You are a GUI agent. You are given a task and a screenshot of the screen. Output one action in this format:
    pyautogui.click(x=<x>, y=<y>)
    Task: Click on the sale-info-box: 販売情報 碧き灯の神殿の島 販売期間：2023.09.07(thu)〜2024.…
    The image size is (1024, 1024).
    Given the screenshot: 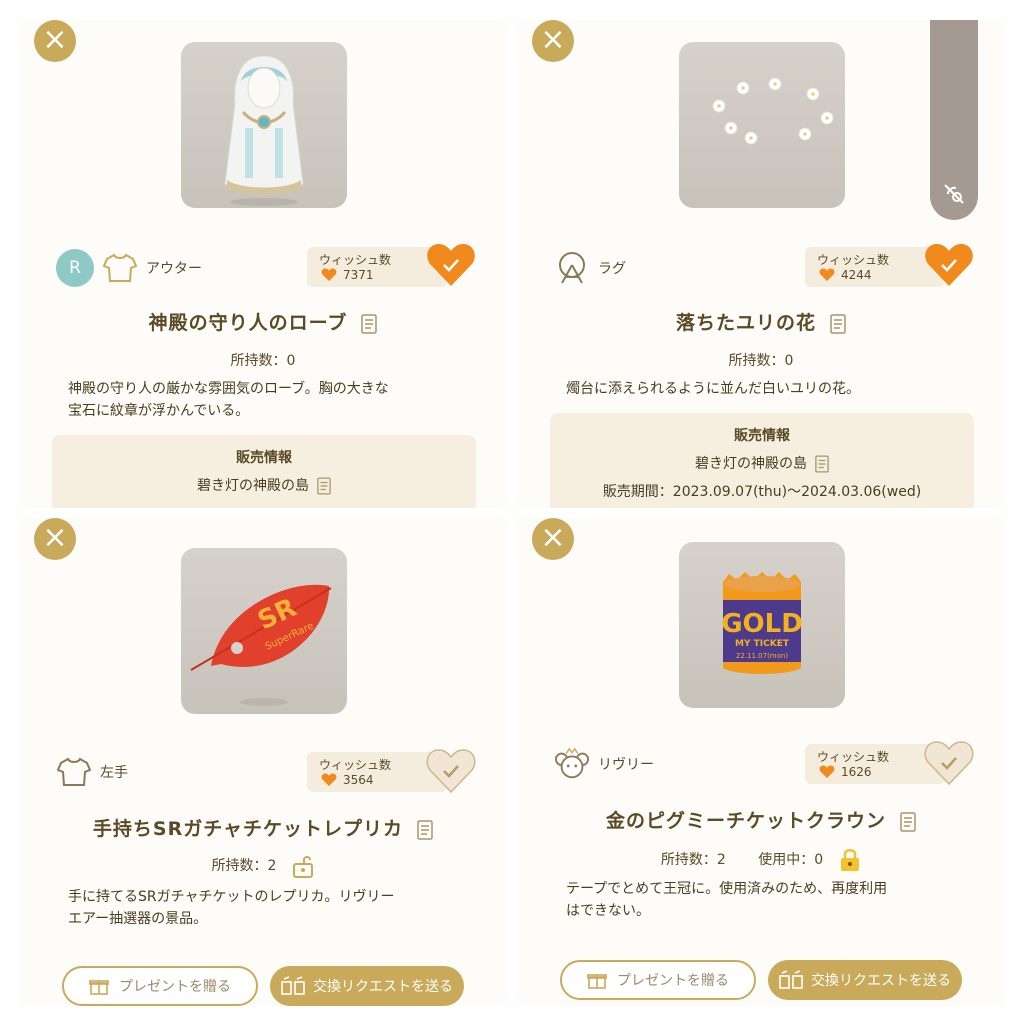 What is the action you would take?
    pyautogui.click(x=762, y=460)
    